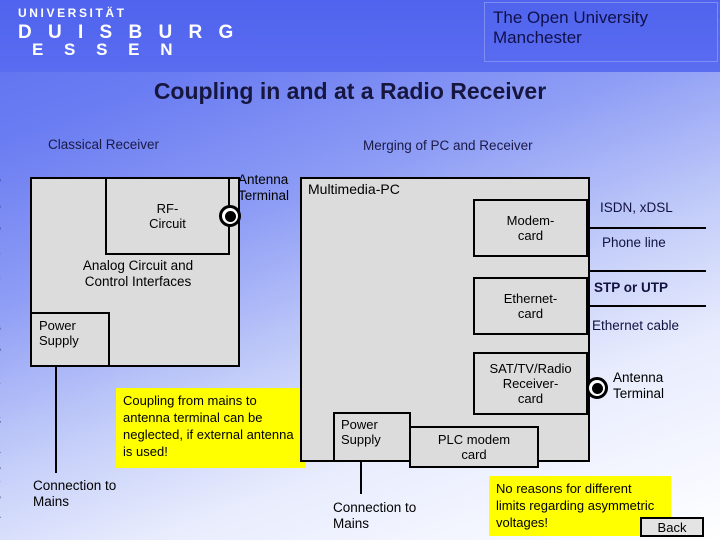 The image size is (720, 540). What do you see at coordinates (350, 91) in the screenshot?
I see `slide-title: Coupling in and at a Radio Receiver` at bounding box center [350, 91].